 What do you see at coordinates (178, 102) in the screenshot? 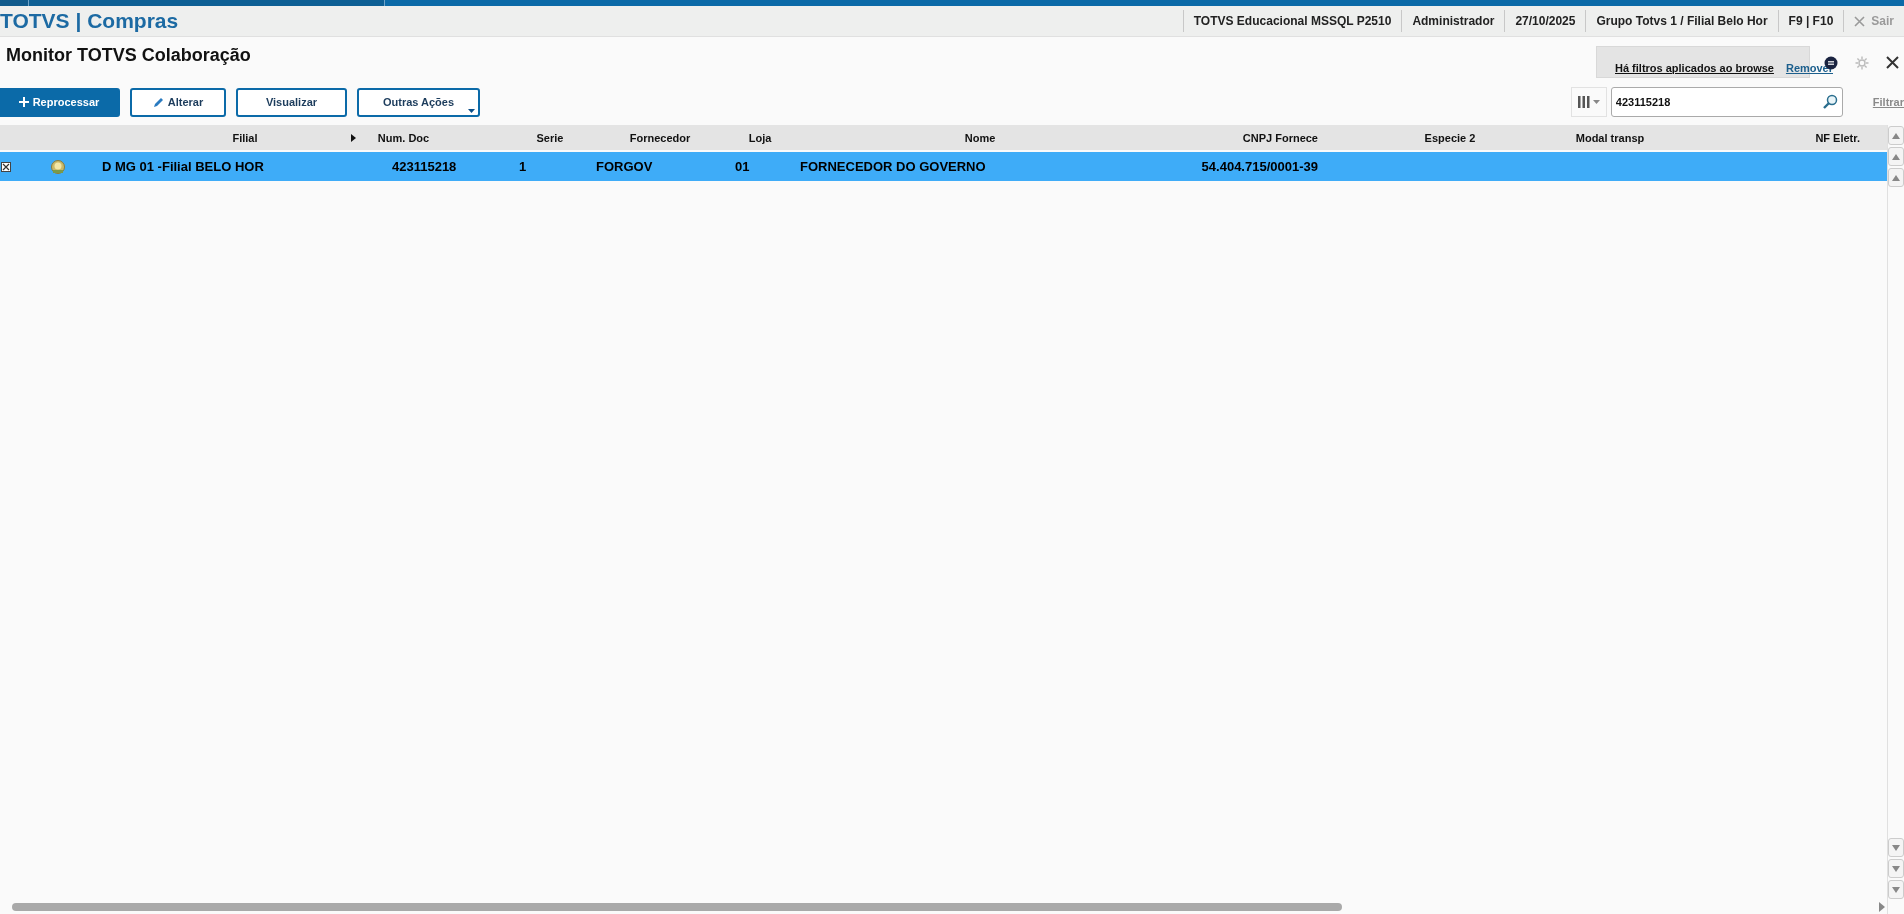
I see `action-button: Alterar` at bounding box center [178, 102].